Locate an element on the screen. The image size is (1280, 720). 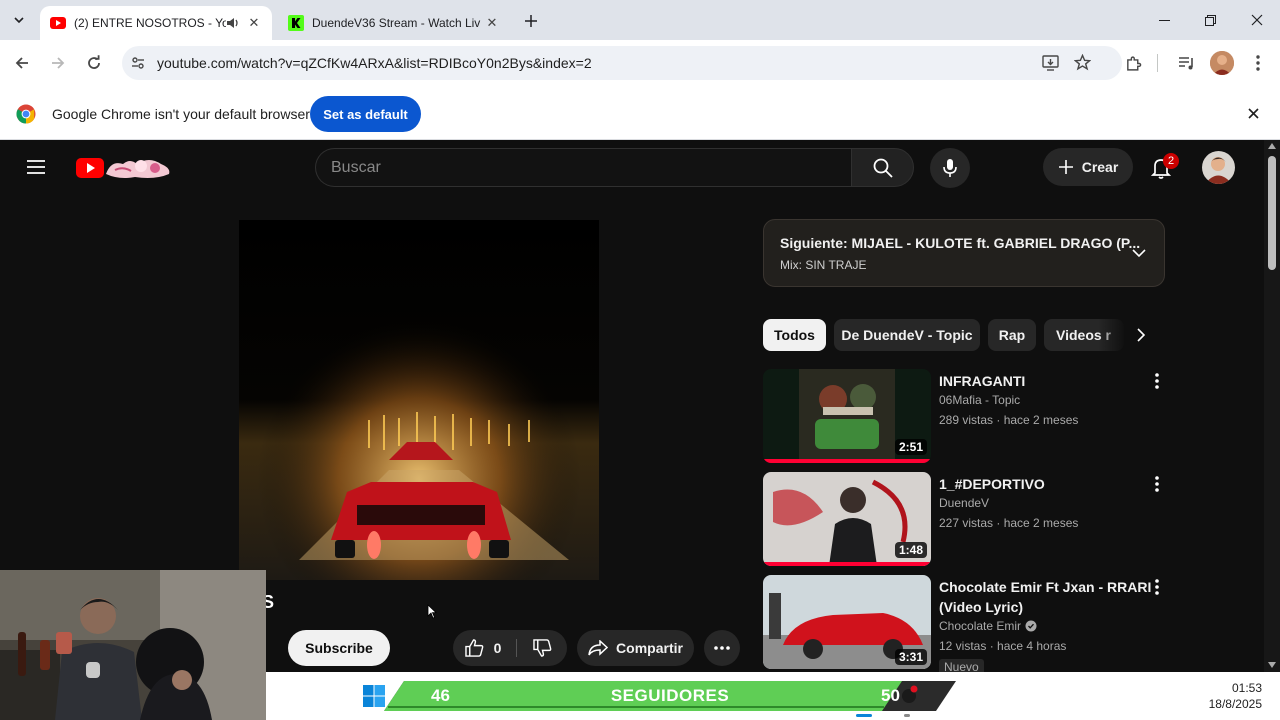
channel-name: Chocolate Emir is located at coordinates (980, 626).